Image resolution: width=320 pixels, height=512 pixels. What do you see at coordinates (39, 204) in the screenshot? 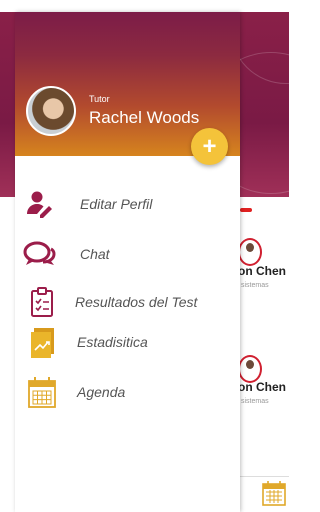
I see `edit-user-icon` at bounding box center [39, 204].